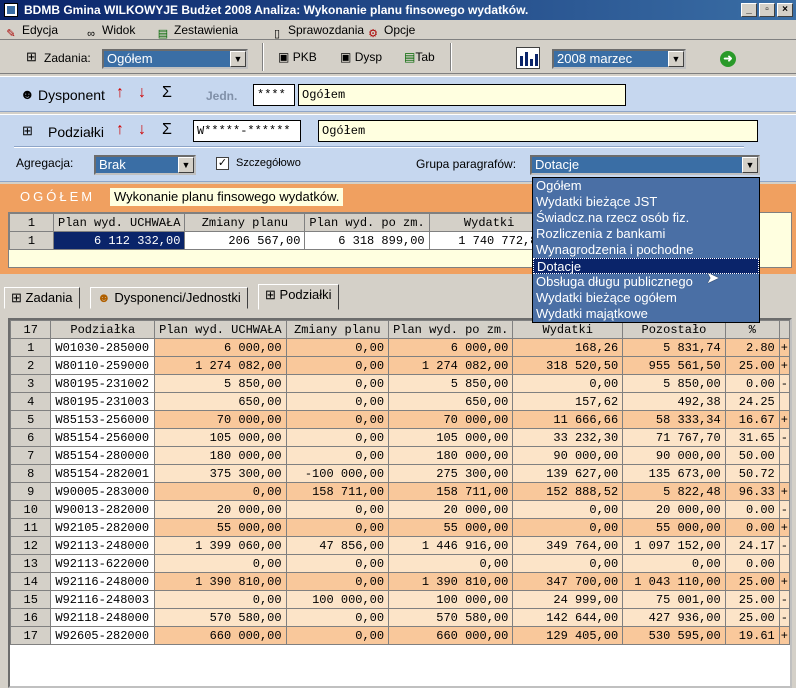 The width and height of the screenshot is (796, 688). What do you see at coordinates (646, 218) in the screenshot?
I see `dropdown-option: Świadcz.na rzecz osób fiz.` at bounding box center [646, 218].